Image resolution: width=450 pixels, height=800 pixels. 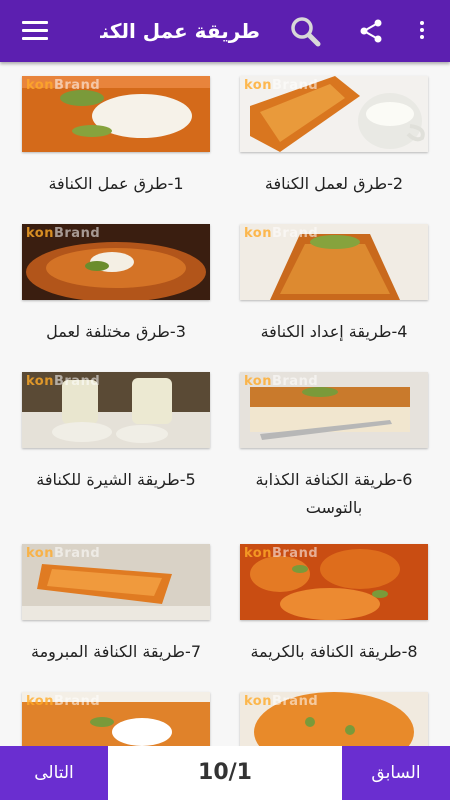 I want to click on item-label: 3-طرق مختلفة لعمل, so click(x=116, y=332).